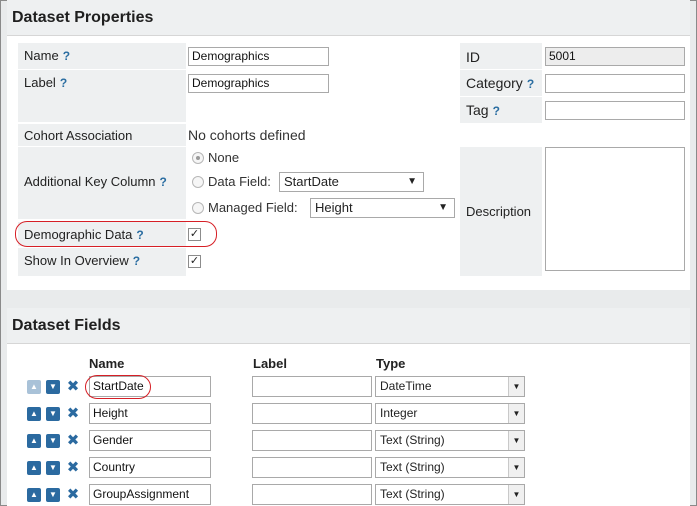 This screenshot has width=697, height=506. What do you see at coordinates (477, 110) in the screenshot?
I see `tag-label: Tag` at bounding box center [477, 110].